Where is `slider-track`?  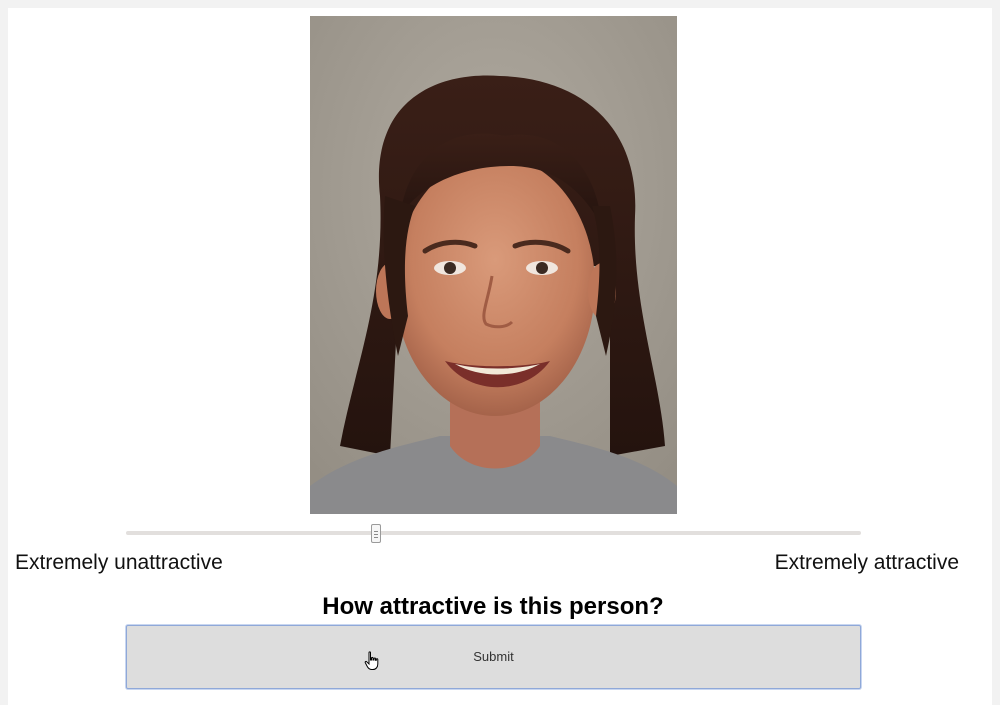
slider-track is located at coordinates (493, 533).